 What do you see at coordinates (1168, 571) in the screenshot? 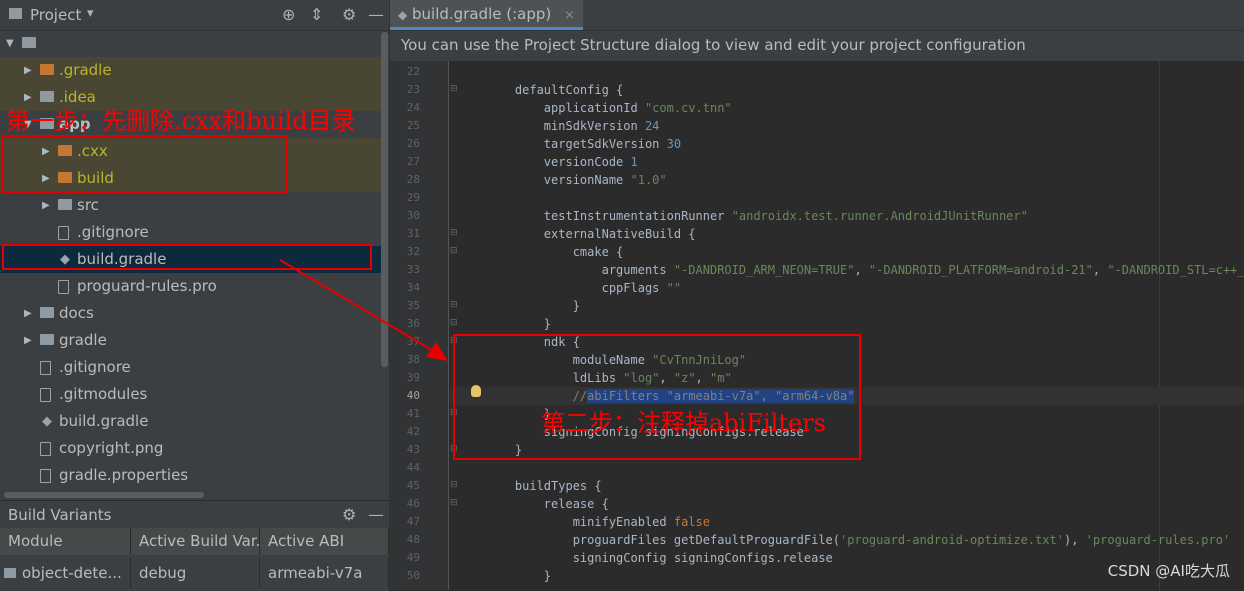
I see `watermark: CSDN @AI吃大瓜` at bounding box center [1168, 571].